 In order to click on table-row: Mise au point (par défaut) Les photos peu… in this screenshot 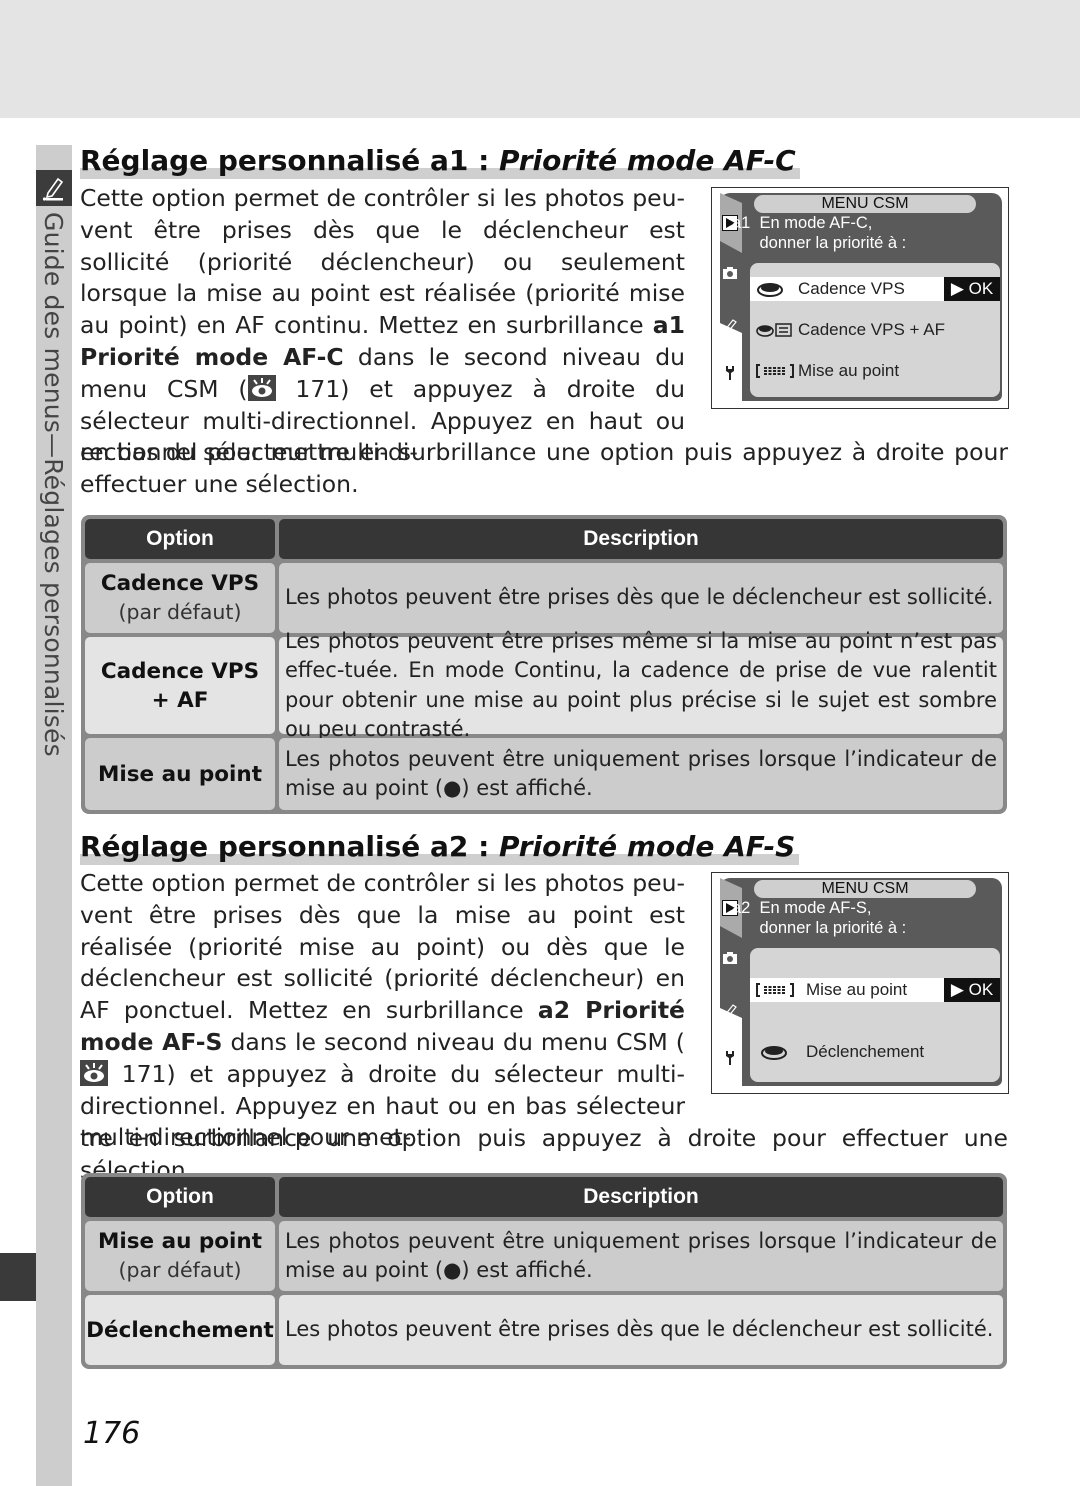, I will do `click(544, 1256)`.